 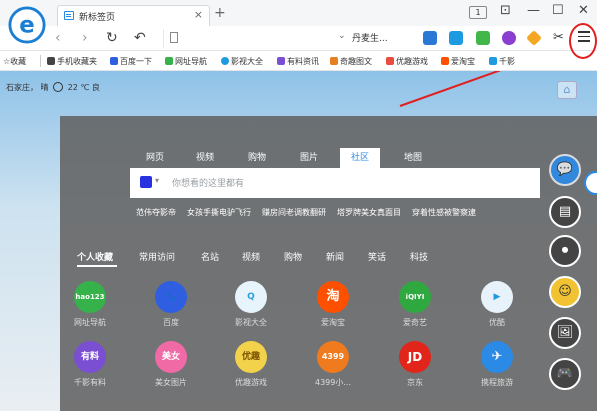 I want to click on new-tab-icon, so click(x=69, y=15).